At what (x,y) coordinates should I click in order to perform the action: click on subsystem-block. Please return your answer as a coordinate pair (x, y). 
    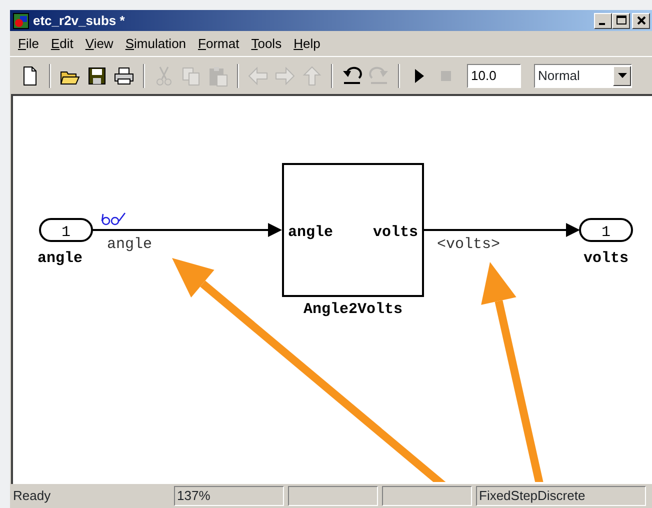
    Looking at the image, I should click on (353, 230).